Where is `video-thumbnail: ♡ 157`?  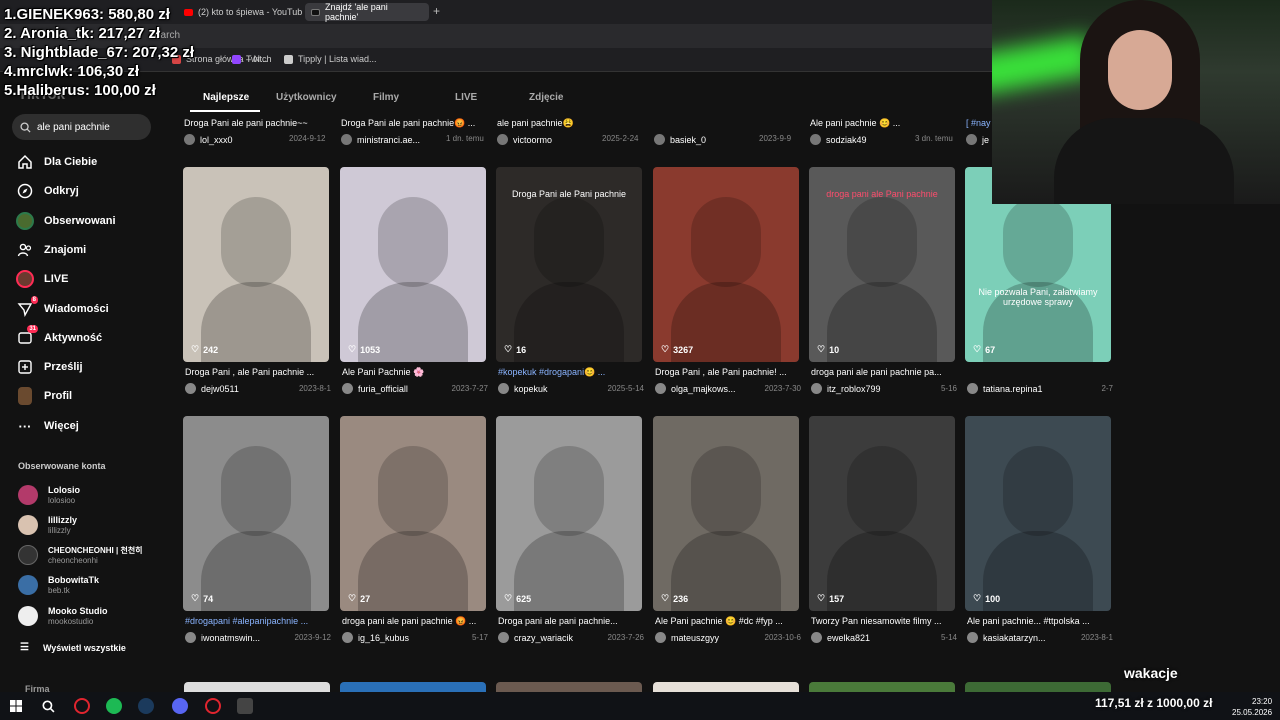
video-thumbnail: ♡ 157 is located at coordinates (882, 513).